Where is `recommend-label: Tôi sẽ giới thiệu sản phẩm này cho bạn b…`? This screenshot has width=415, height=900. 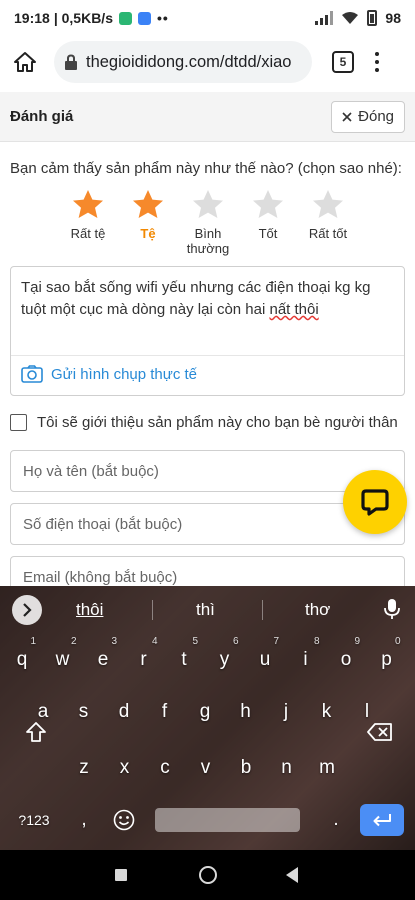 recommend-label: Tôi sẽ giới thiệu sản phẩm này cho bạn b… is located at coordinates (217, 422).